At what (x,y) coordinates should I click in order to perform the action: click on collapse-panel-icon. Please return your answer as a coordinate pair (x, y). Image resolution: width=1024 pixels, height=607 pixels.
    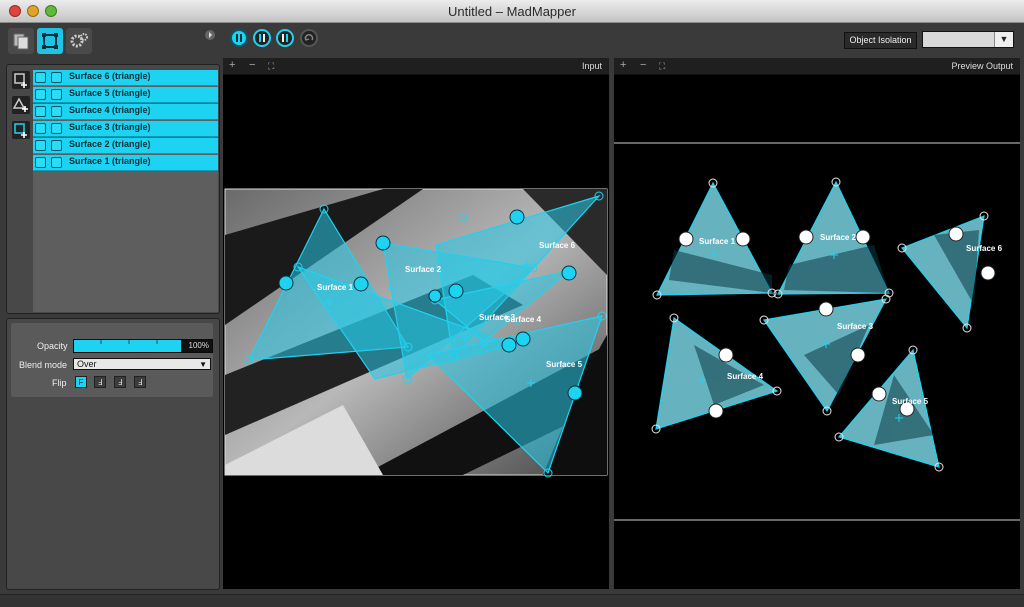
    Looking at the image, I should click on (210, 35).